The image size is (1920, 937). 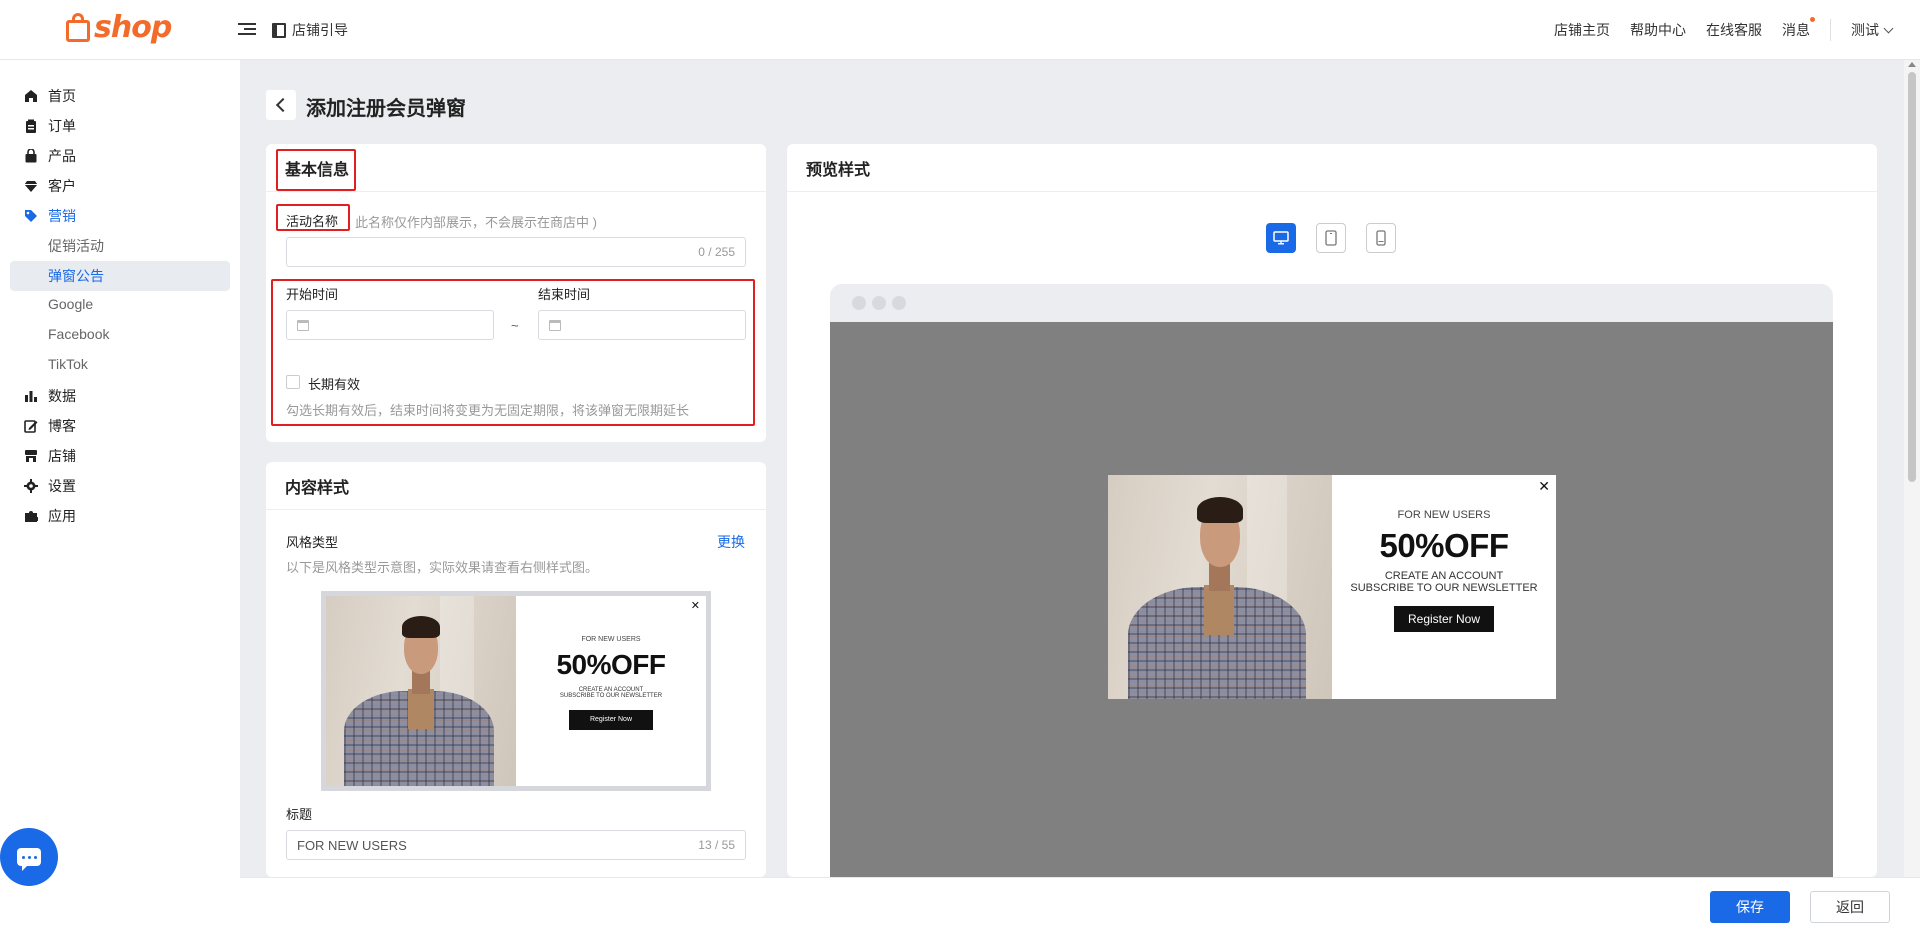 What do you see at coordinates (312, 221) in the screenshot?
I see `activity-name-label: 活动名称` at bounding box center [312, 221].